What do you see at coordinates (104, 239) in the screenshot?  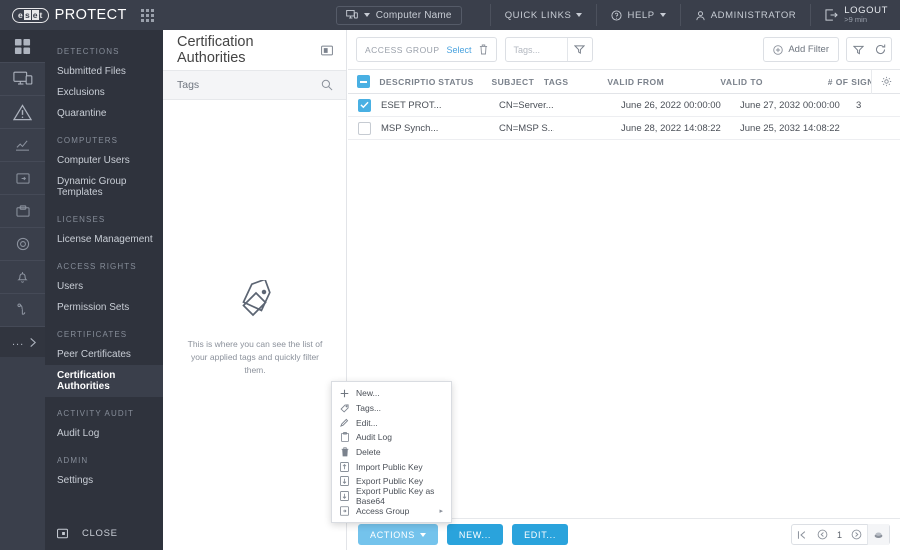 I see `sidebar-item-license-management: License Management` at bounding box center [104, 239].